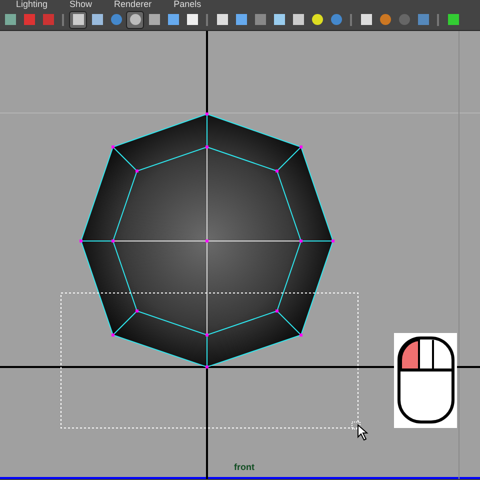 Image resolution: width=480 pixels, height=480 pixels. Describe the element at coordinates (135, 20) in the screenshot. I see `circle-icon` at that location.